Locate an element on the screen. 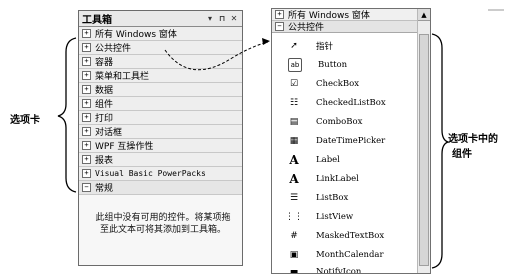 This screenshot has height=279, width=515. scroll-thumb is located at coordinates (424, 150).